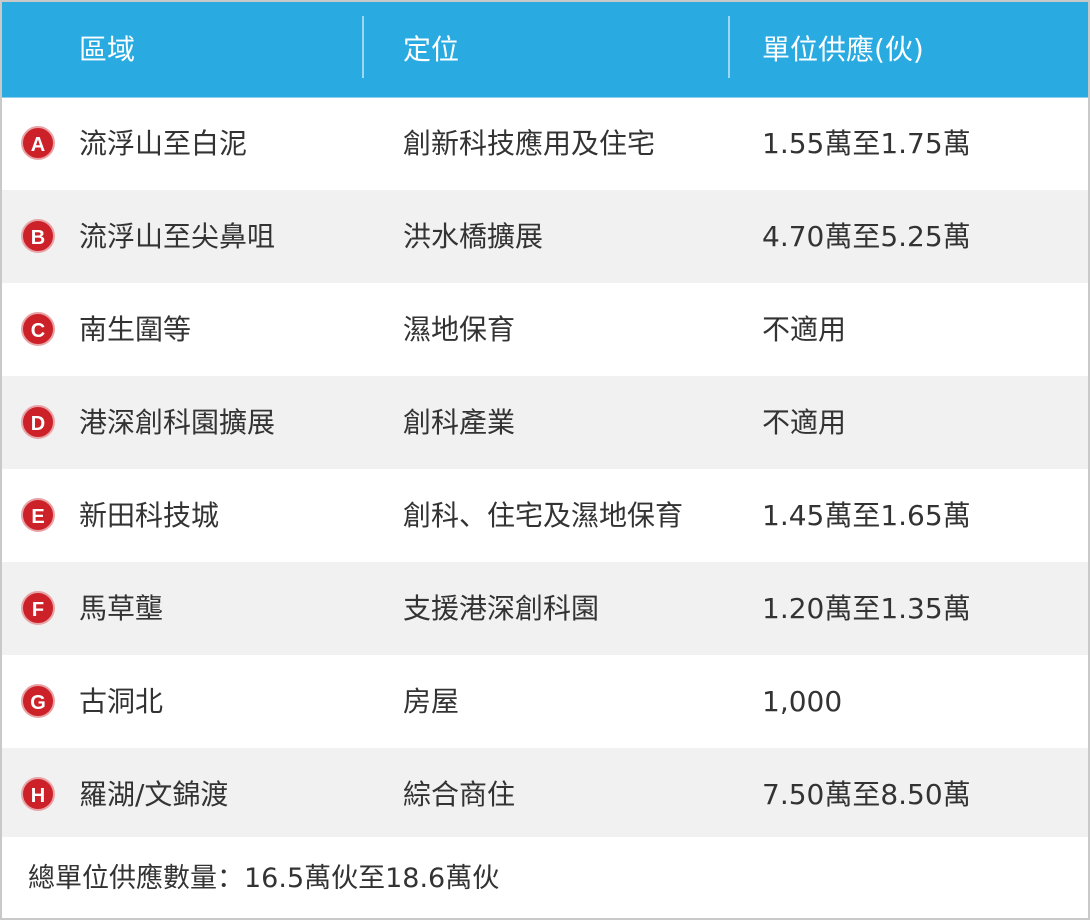 The width and height of the screenshot is (1090, 920). I want to click on positioning-cell: 綜合商住, so click(459, 794).